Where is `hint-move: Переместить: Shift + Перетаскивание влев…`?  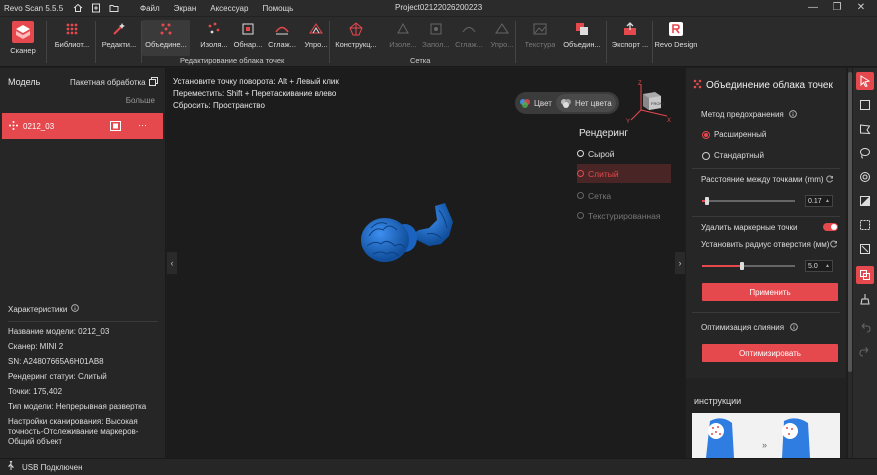
hint-move: Переместить: Shift + Перетаскивание влев… is located at coordinates (255, 93).